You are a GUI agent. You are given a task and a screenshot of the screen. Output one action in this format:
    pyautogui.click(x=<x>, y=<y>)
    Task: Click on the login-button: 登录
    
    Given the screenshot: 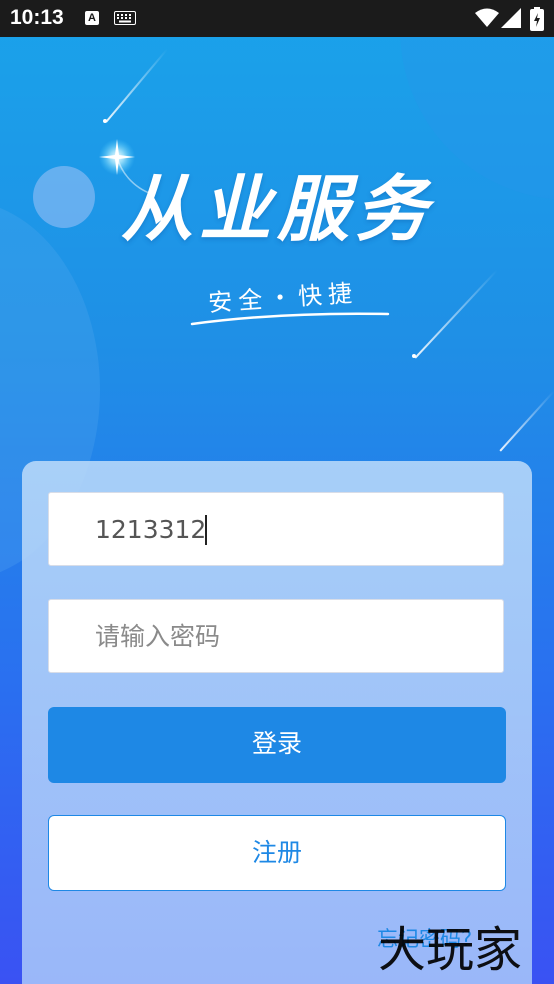 What is the action you would take?
    pyautogui.click(x=277, y=745)
    